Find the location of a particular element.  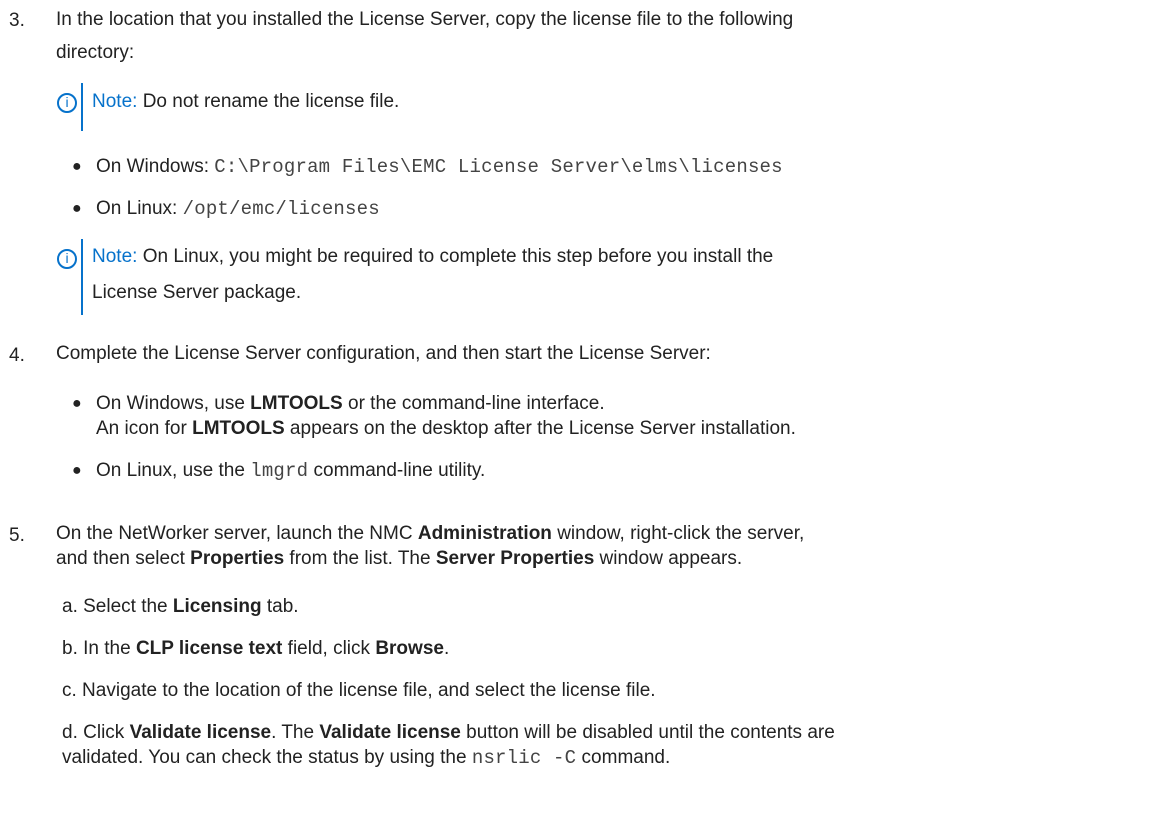

bullet-linux: On Linux: /opt/emc/licenses is located at coordinates (238, 209).